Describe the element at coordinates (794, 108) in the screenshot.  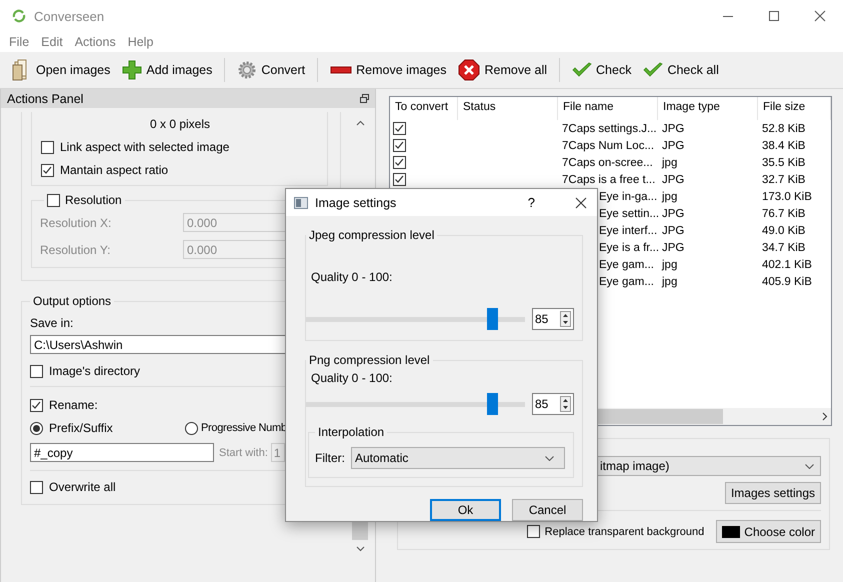
I see `column-header: File size` at that location.